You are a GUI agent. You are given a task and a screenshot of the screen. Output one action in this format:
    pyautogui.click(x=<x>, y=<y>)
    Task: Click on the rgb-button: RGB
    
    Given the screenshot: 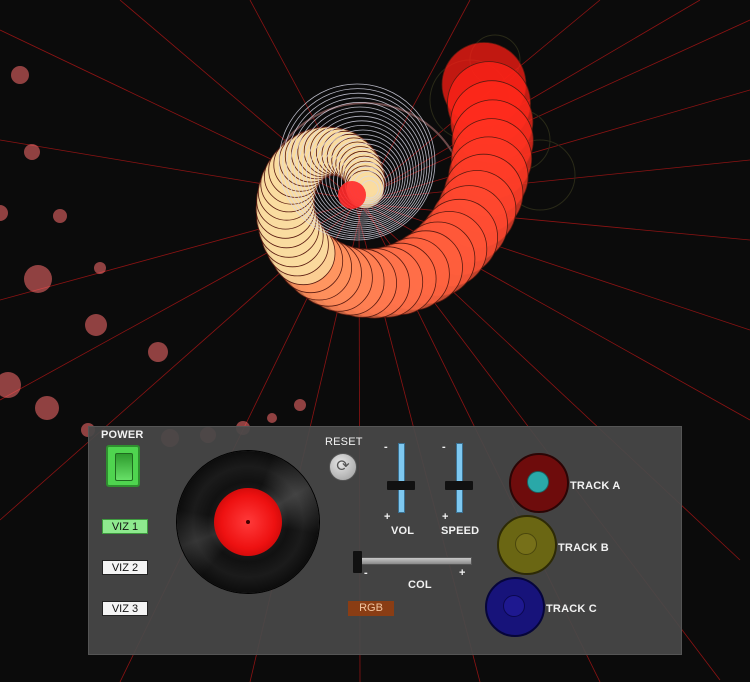 What is the action you would take?
    pyautogui.click(x=371, y=608)
    